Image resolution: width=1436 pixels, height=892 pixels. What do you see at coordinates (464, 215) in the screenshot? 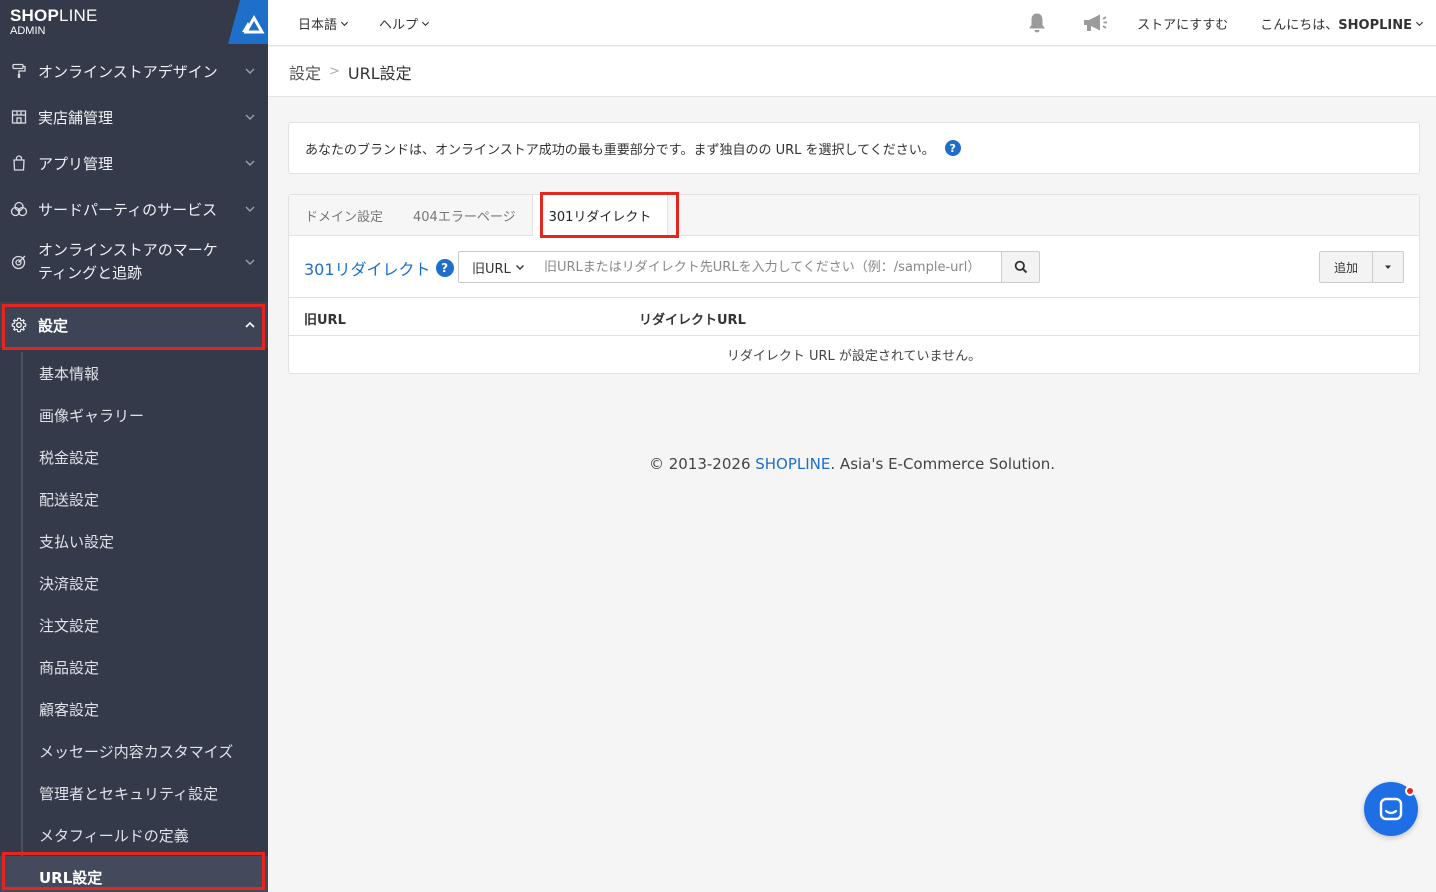
I see `tab-404-page: 404エラーページ` at bounding box center [464, 215].